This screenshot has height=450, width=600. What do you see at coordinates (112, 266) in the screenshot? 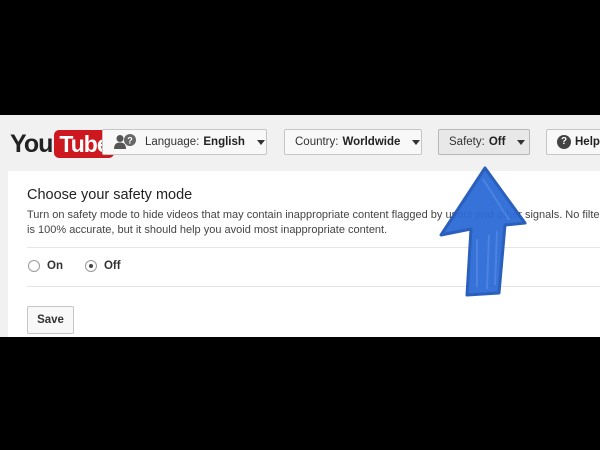
I see `radio-off-label: Off` at bounding box center [112, 266].